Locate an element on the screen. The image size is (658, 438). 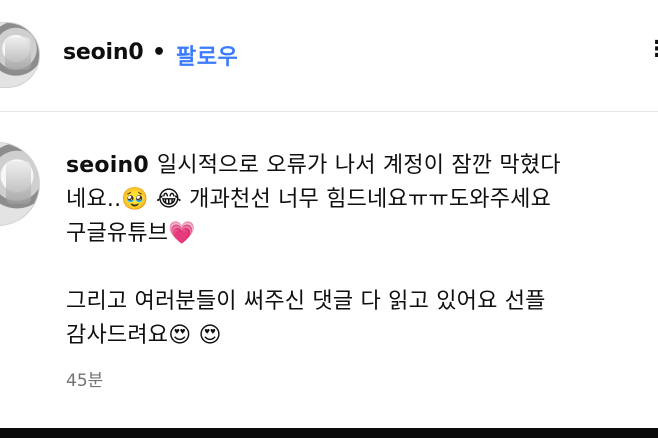
bottom-bar is located at coordinates (329, 433).